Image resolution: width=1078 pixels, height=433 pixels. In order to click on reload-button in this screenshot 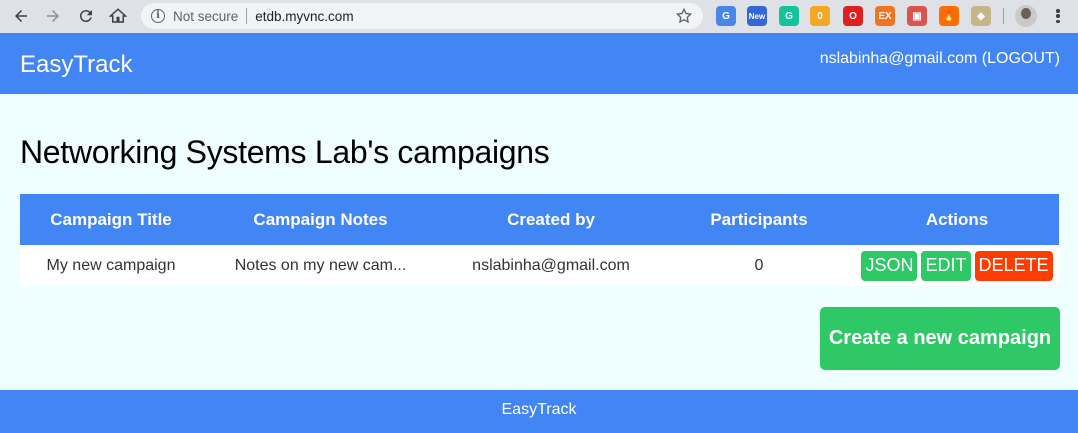, I will do `click(86, 16)`.